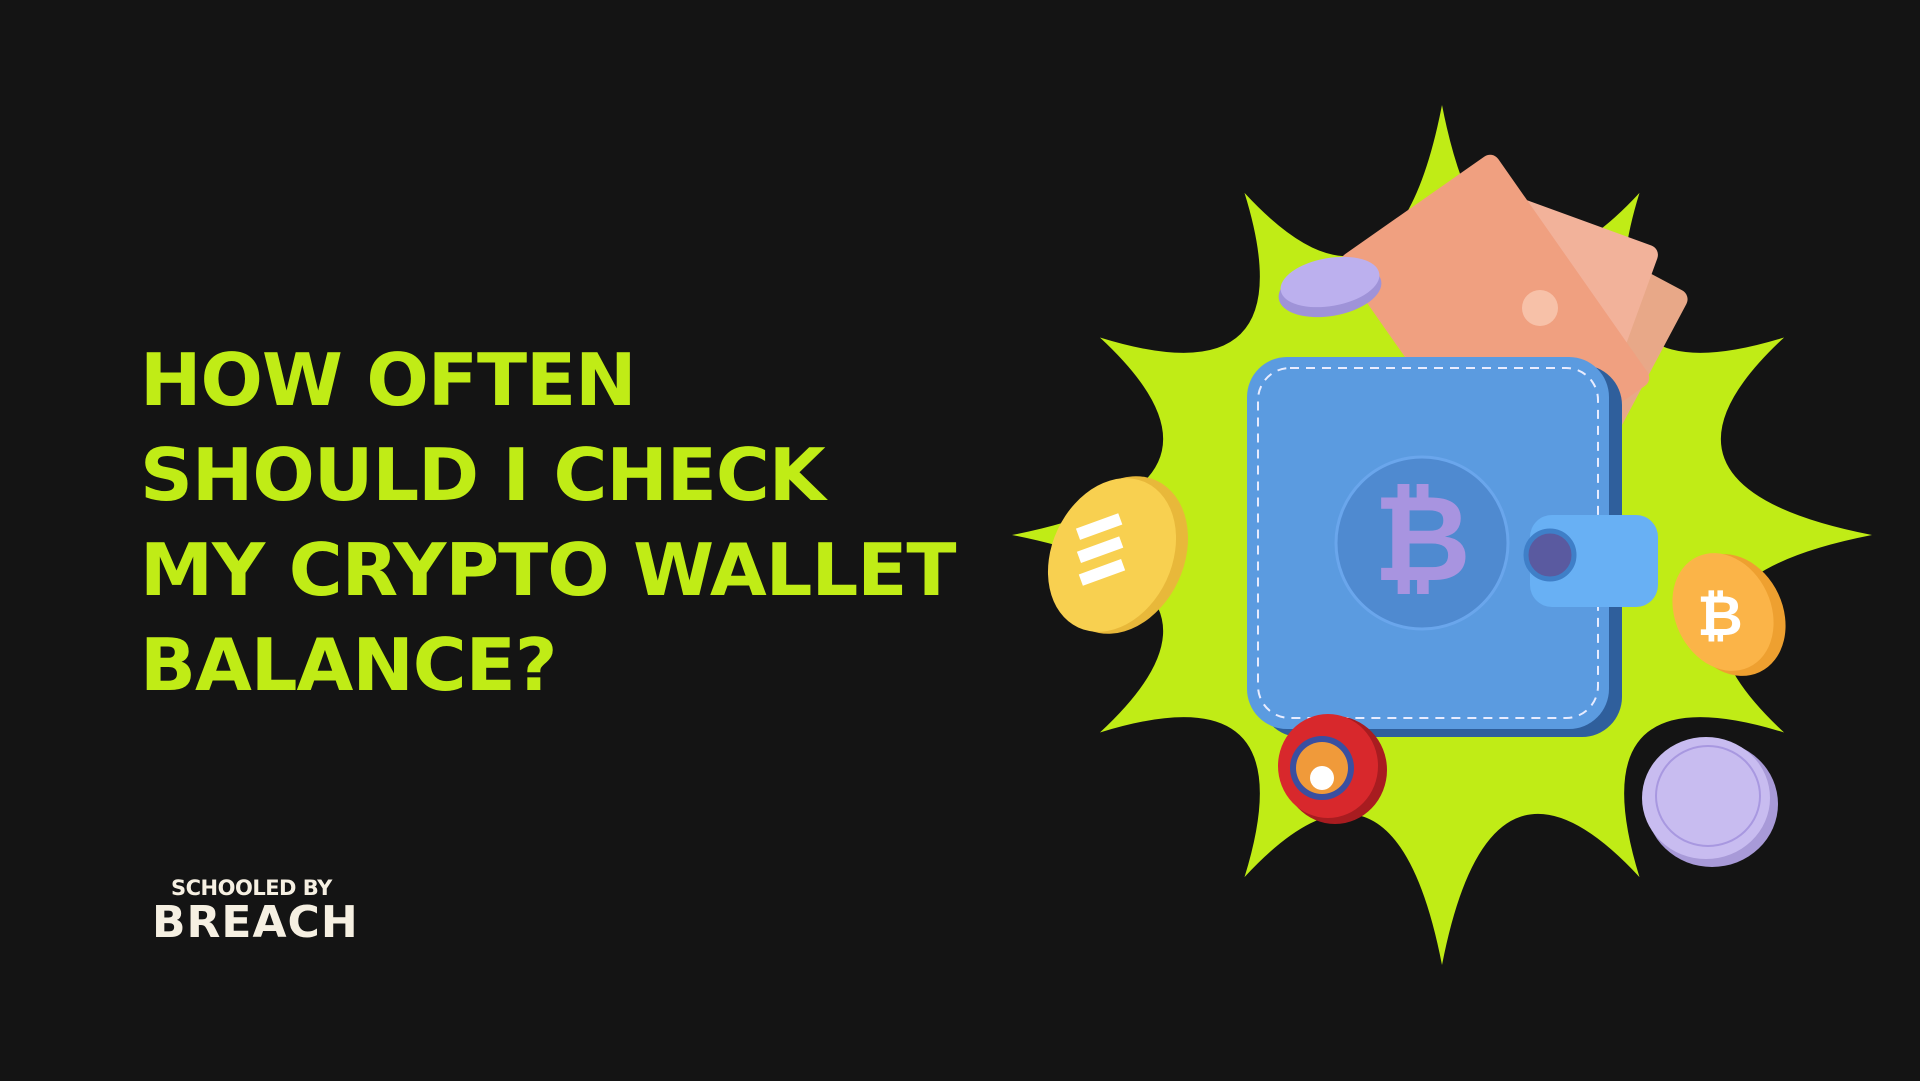  Describe the element at coordinates (548, 570) in the screenshot. I see `headline-line-3: MY CRYPTO WALLET` at that location.